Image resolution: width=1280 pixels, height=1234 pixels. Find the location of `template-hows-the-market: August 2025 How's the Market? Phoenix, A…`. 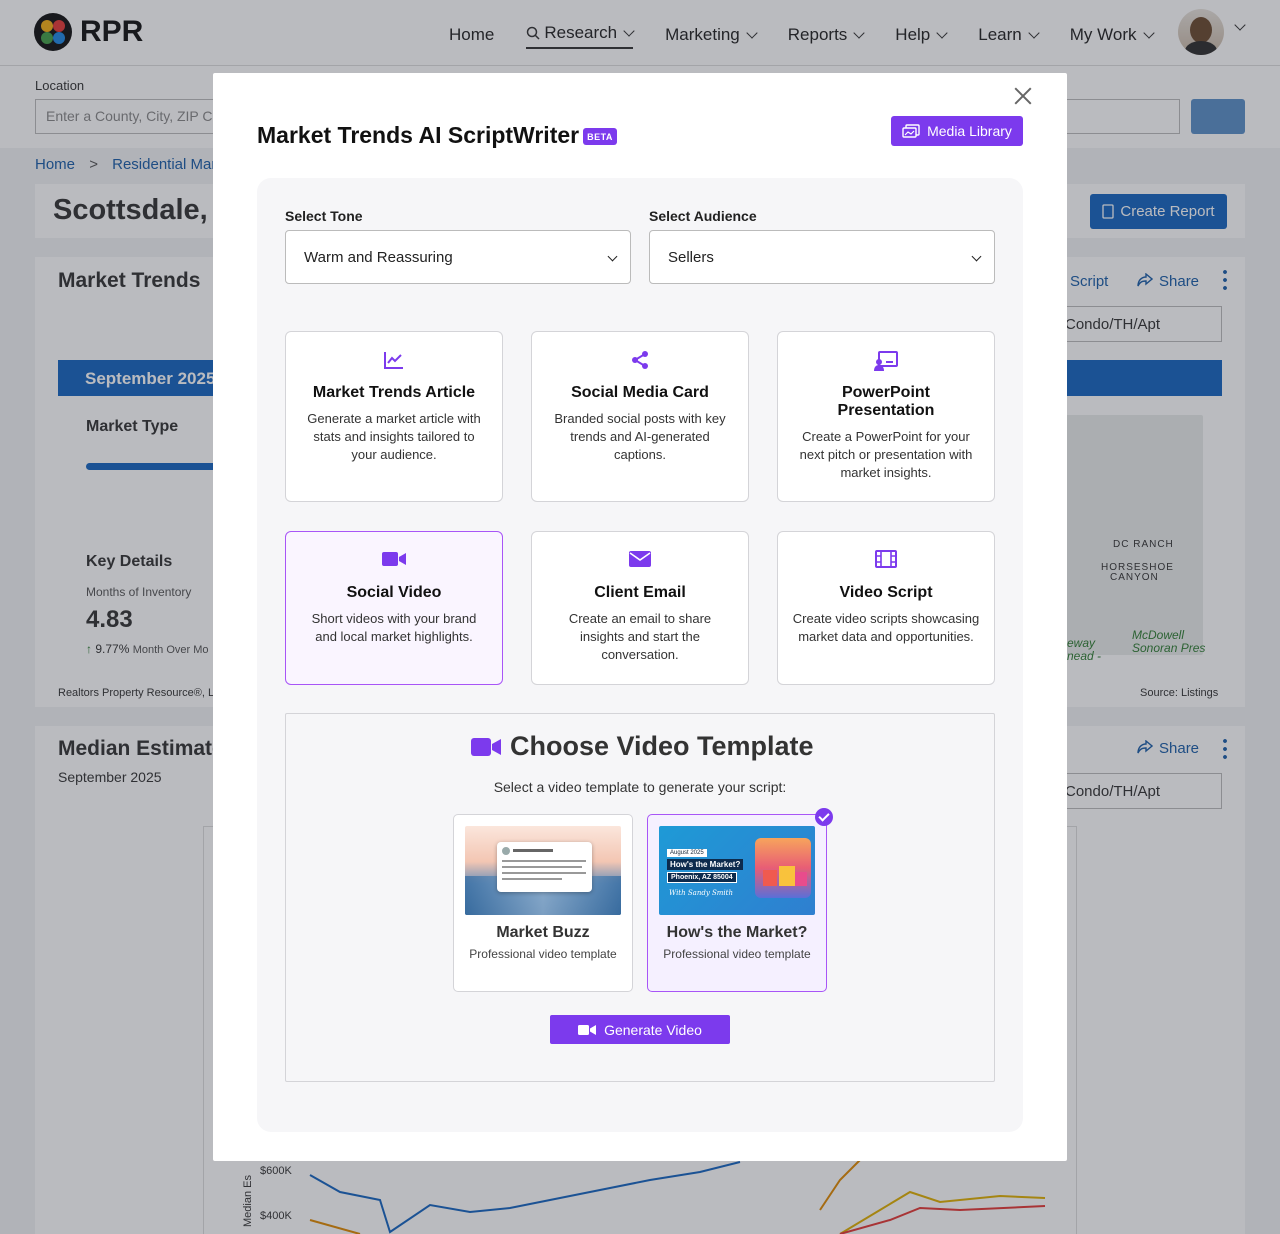

template-hows-the-market: August 2025 How's the Market? Phoenix, A… is located at coordinates (737, 903).